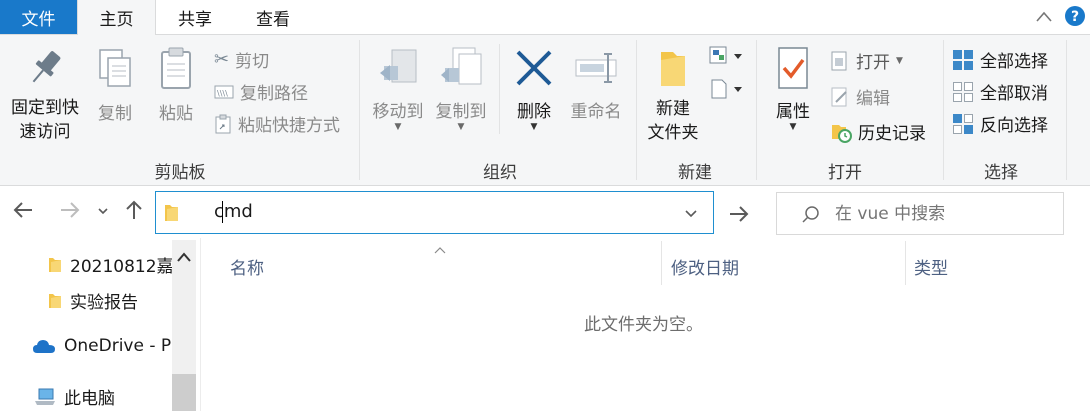 This screenshot has width=1090, height=411. What do you see at coordinates (289, 126) in the screenshot?
I see `paste-shortcut-label: 粘贴快捷方式` at bounding box center [289, 126].